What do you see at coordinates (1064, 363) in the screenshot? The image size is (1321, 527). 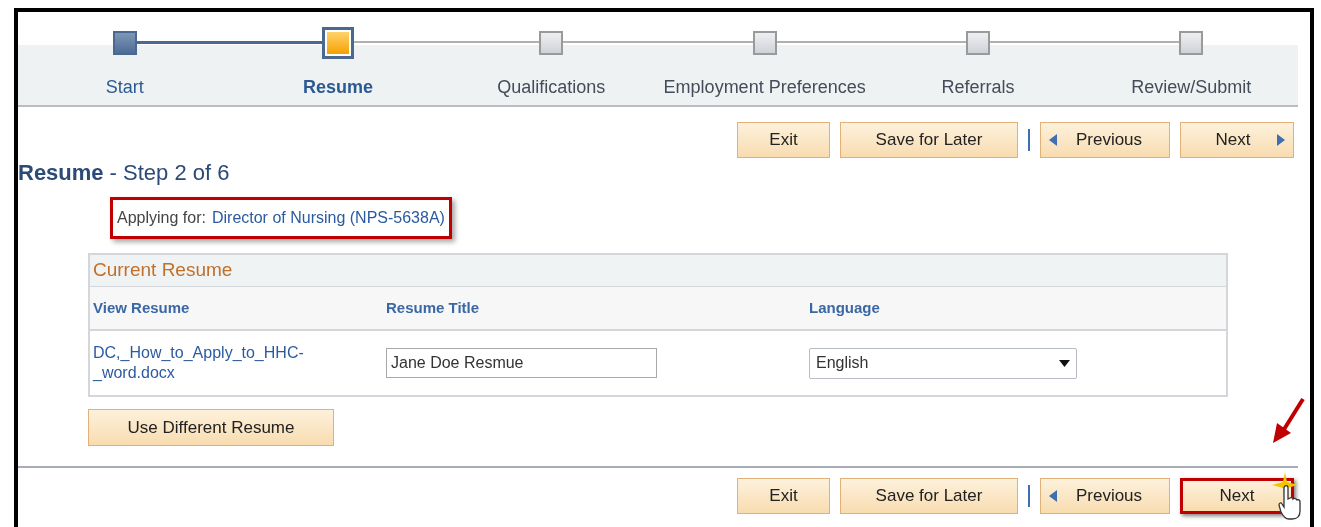 I see `dropdown-caret-icon` at bounding box center [1064, 363].